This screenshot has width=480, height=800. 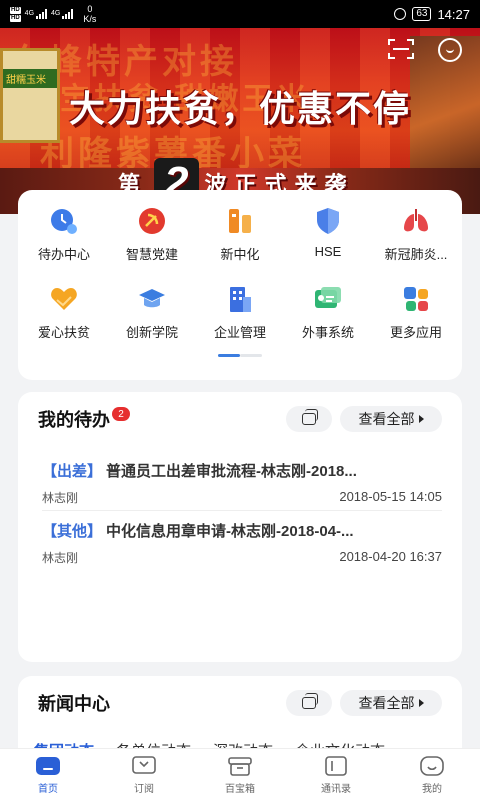 I want to click on todo-time: 2018-05-15 14:05, so click(x=390, y=496).